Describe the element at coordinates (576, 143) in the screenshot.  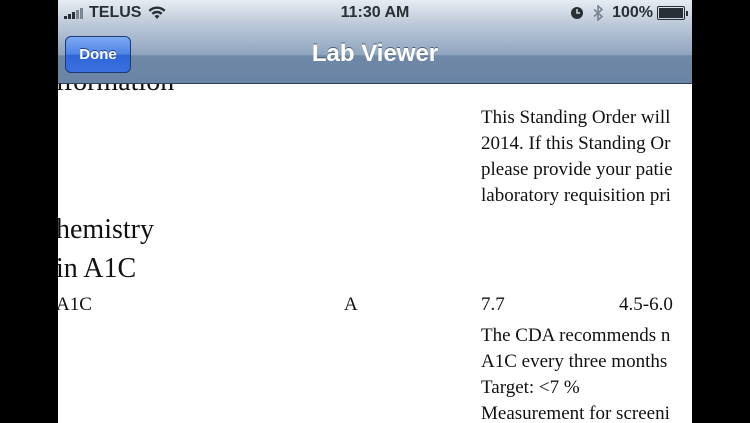
I see `standing-order-line: 2014. If this Standing Or` at that location.